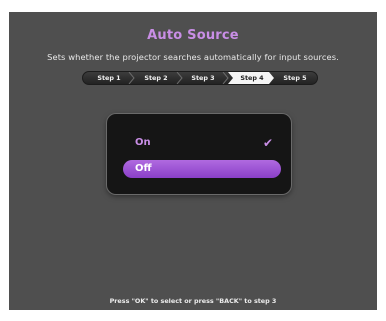 The image size is (386, 321). Describe the element at coordinates (202, 143) in the screenshot. I see `option-on: On ✔` at that location.